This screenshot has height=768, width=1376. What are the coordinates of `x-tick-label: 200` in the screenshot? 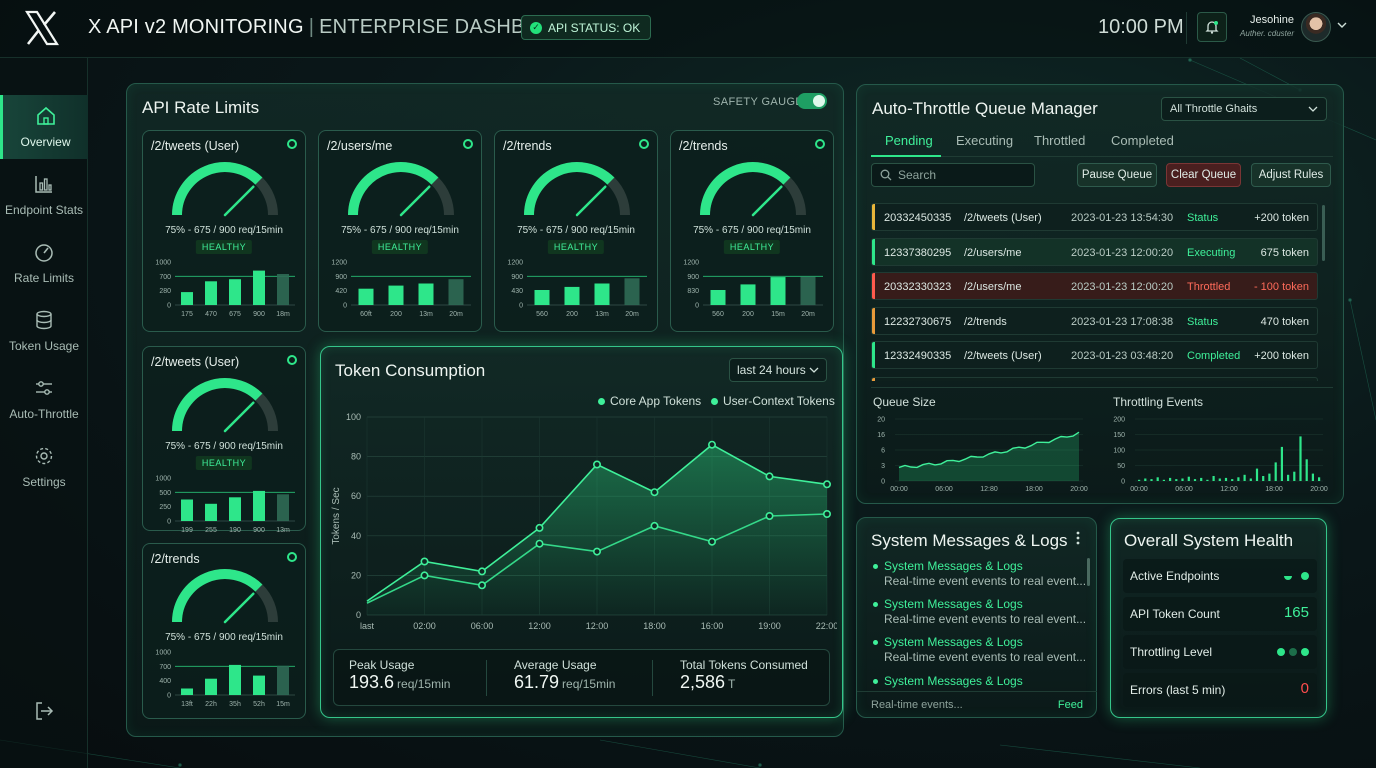 It's located at (396, 314).